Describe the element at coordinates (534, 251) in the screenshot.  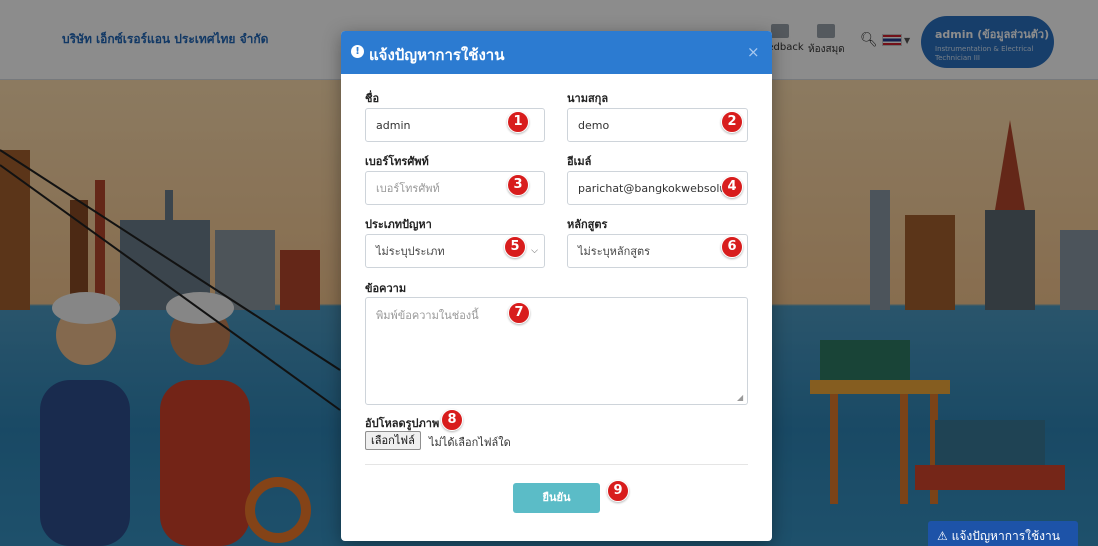
I see `chevron-down-icon: ⌵` at that location.